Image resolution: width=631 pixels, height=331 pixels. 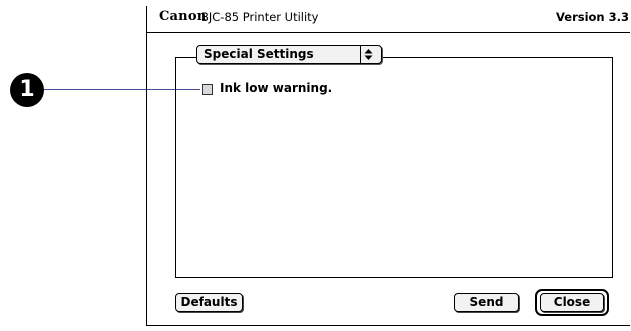 What do you see at coordinates (260, 17) in the screenshot?
I see `app-title: BJC-85 Printer Utility` at bounding box center [260, 17].